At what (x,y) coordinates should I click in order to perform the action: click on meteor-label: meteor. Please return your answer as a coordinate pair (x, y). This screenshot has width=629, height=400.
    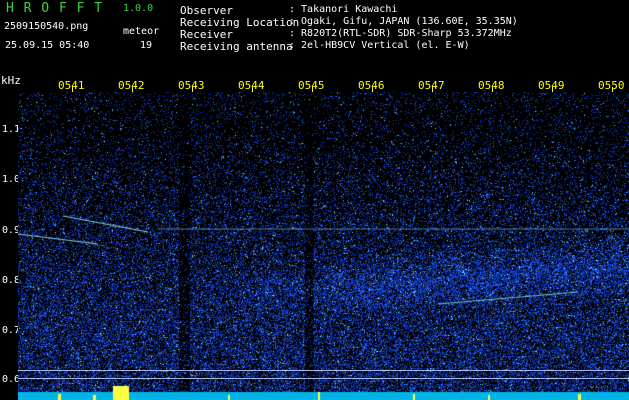
    Looking at the image, I should click on (141, 31).